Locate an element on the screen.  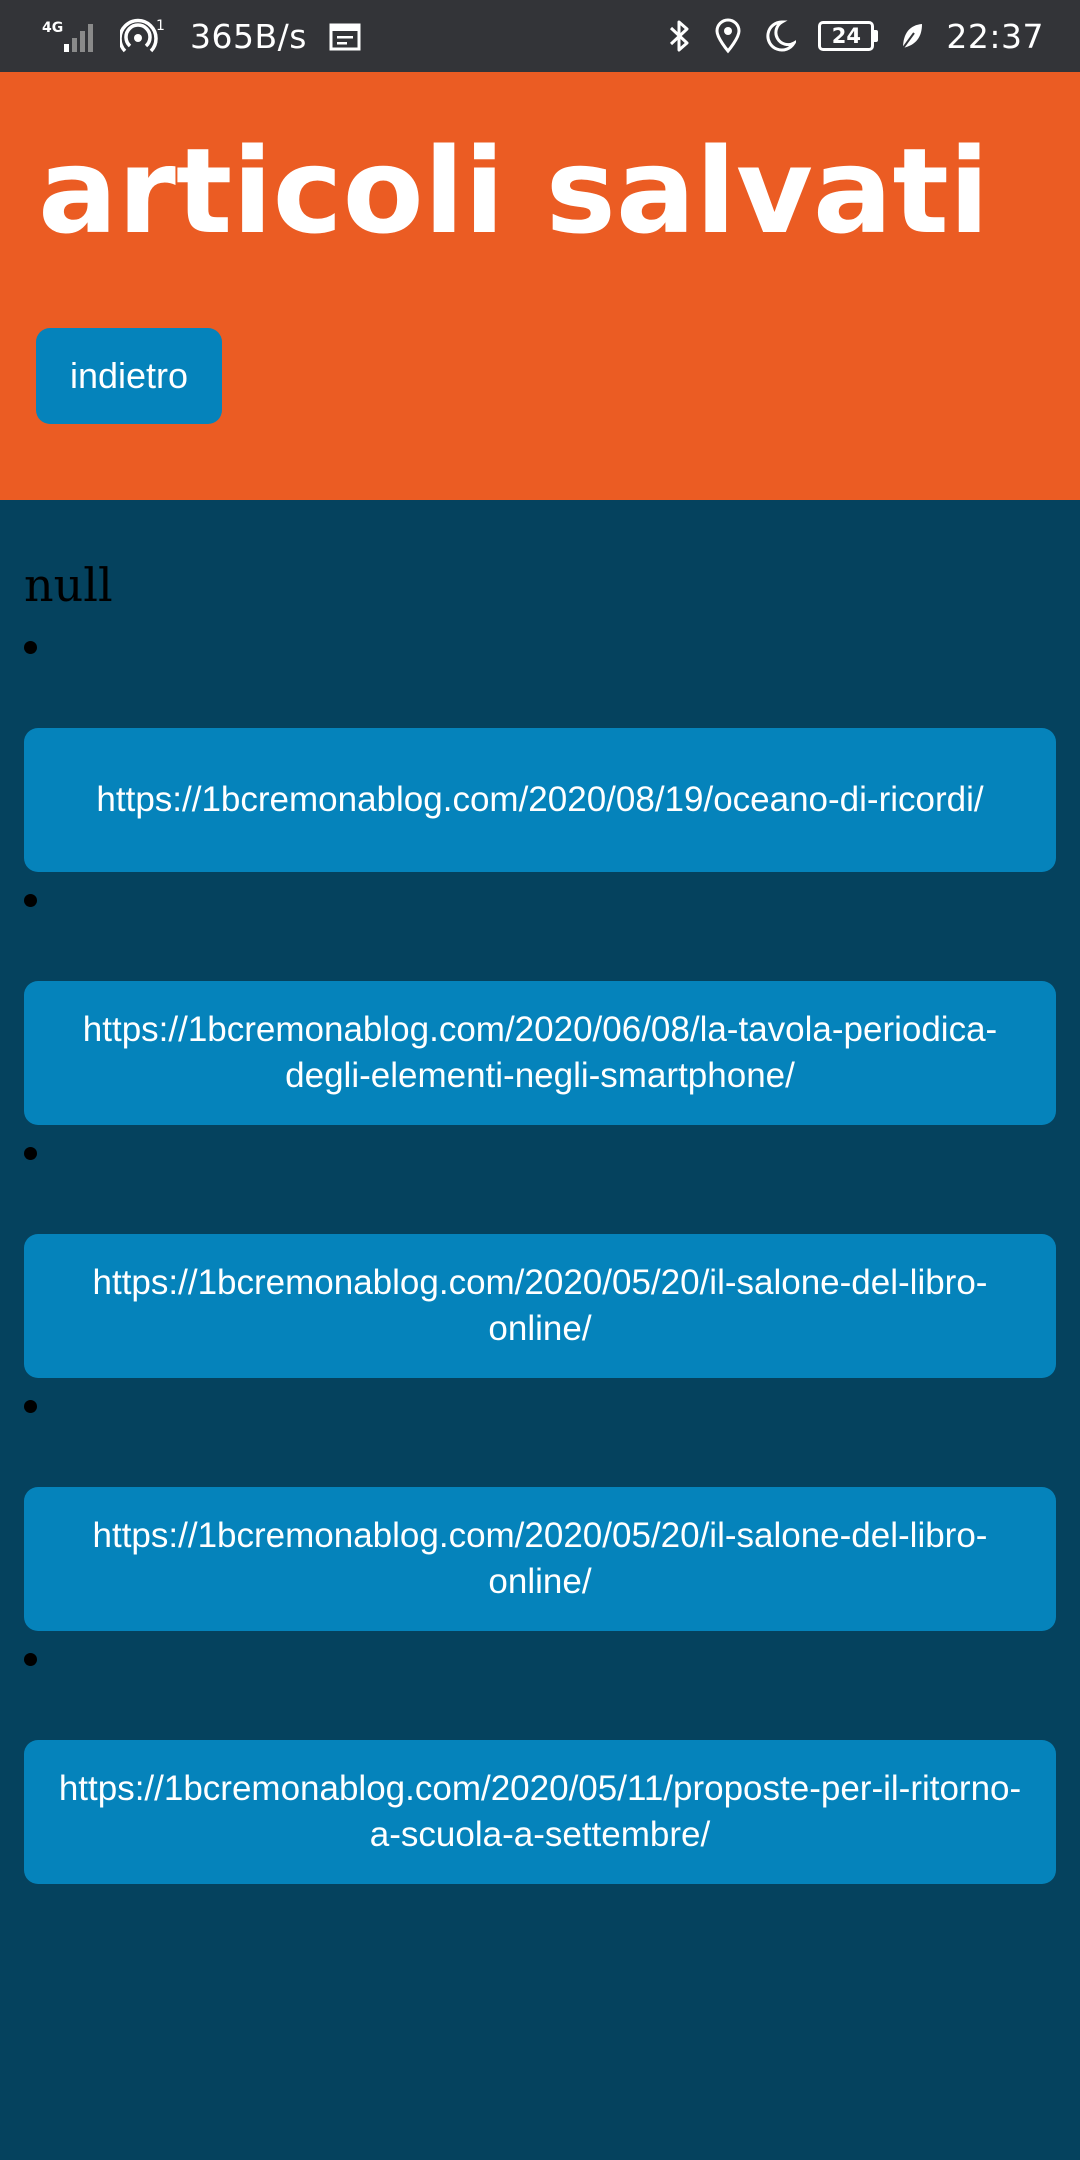
null-label: null is located at coordinates (68, 585).